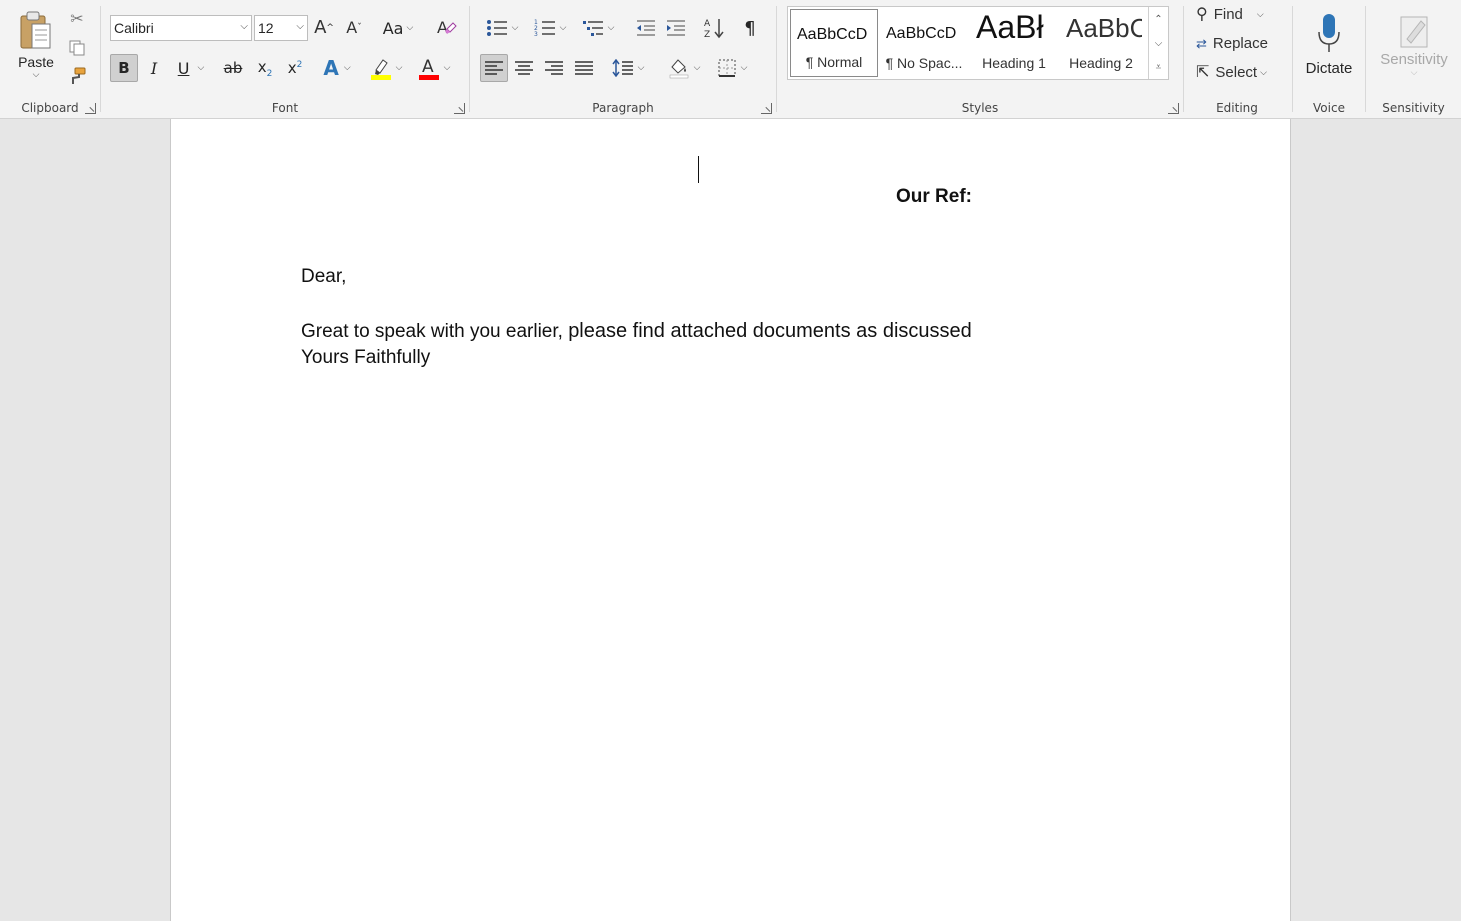 This screenshot has height=921, width=1461. What do you see at coordinates (183, 68) in the screenshot?
I see `underline-icon: U` at bounding box center [183, 68].